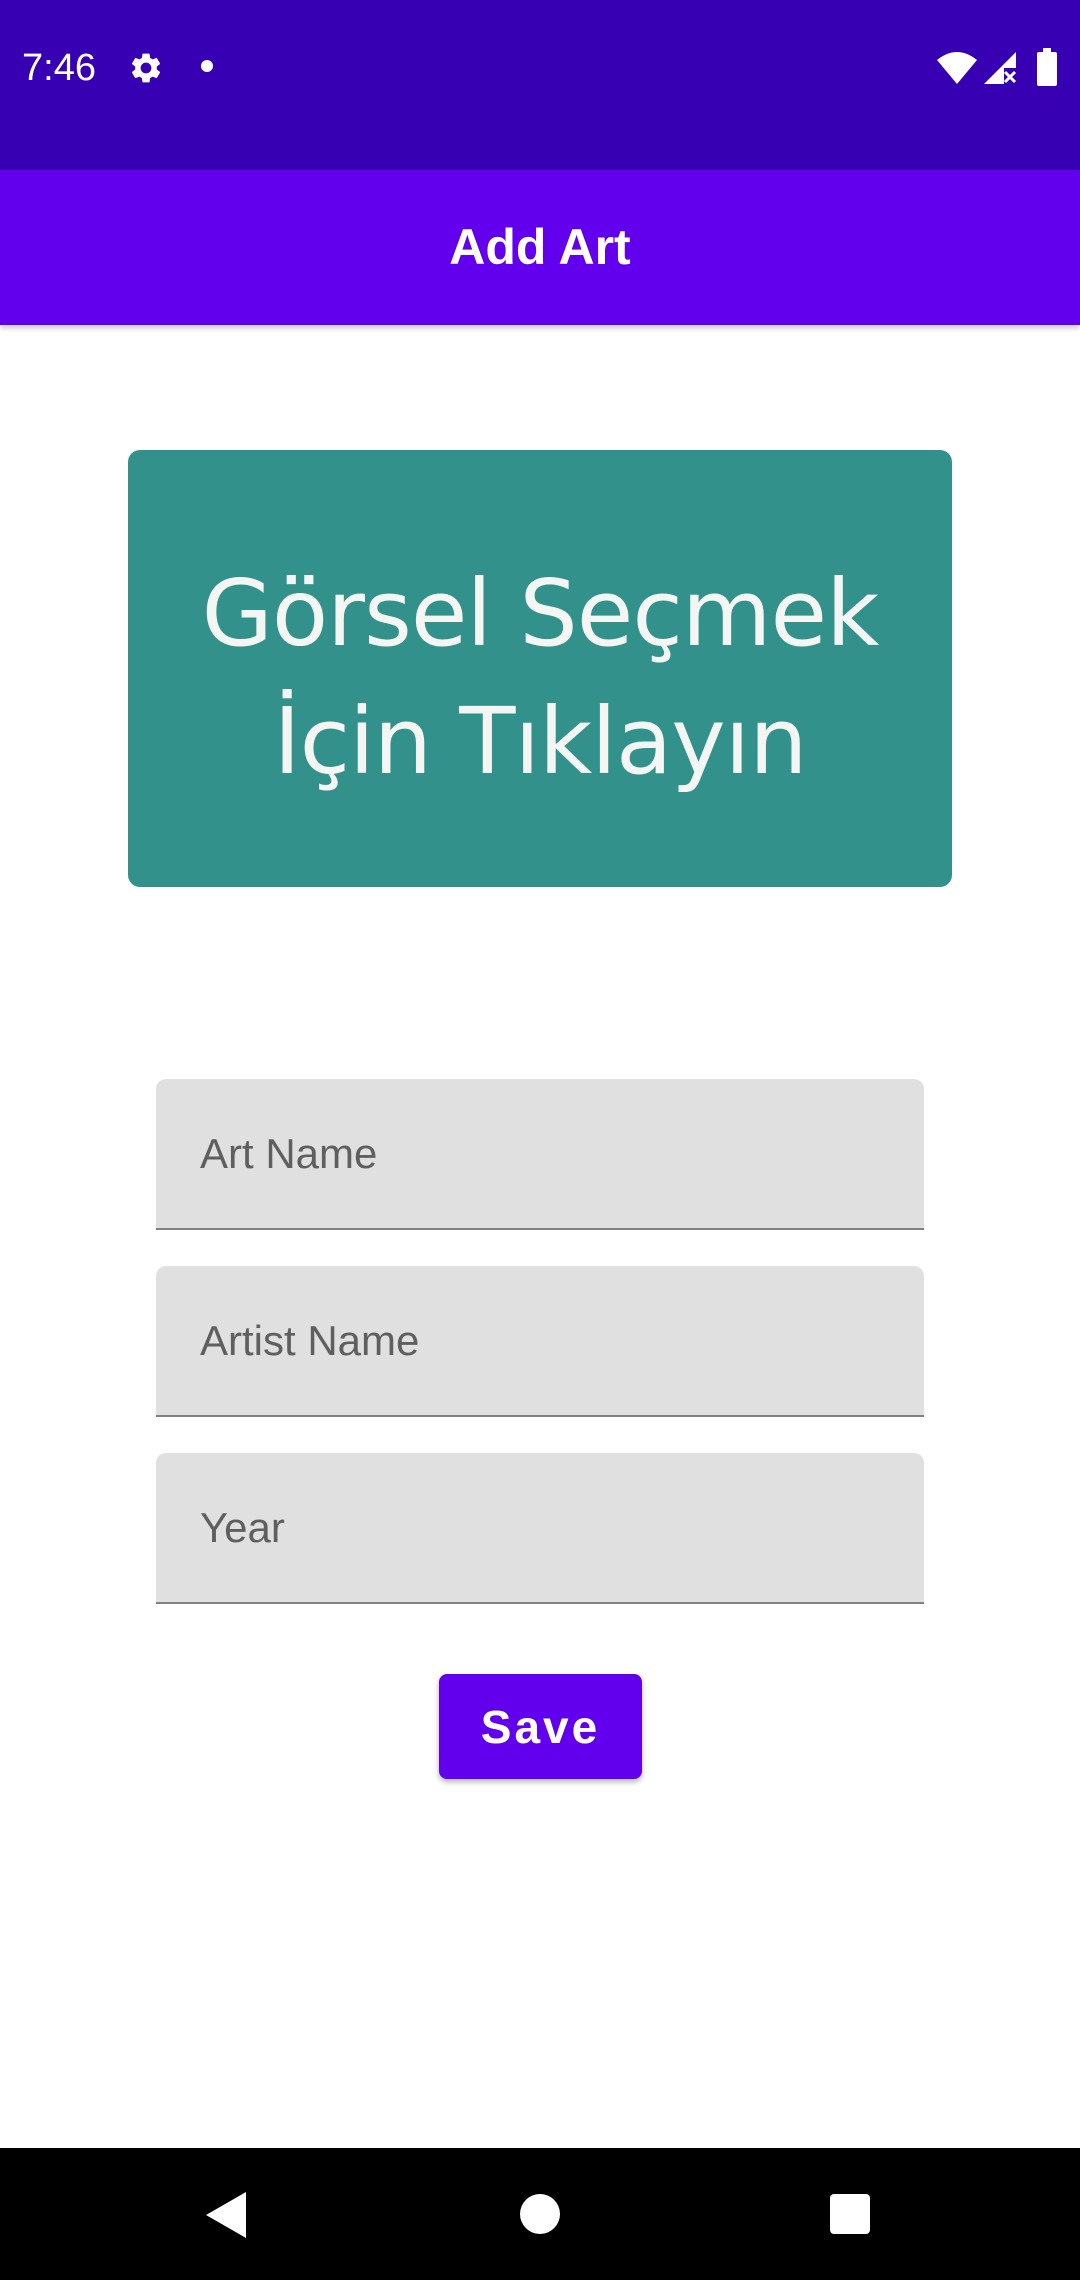 This screenshot has width=1080, height=2280. I want to click on image-picker-label: Görsel Seçmek İçin Tıklayın, so click(540, 678).